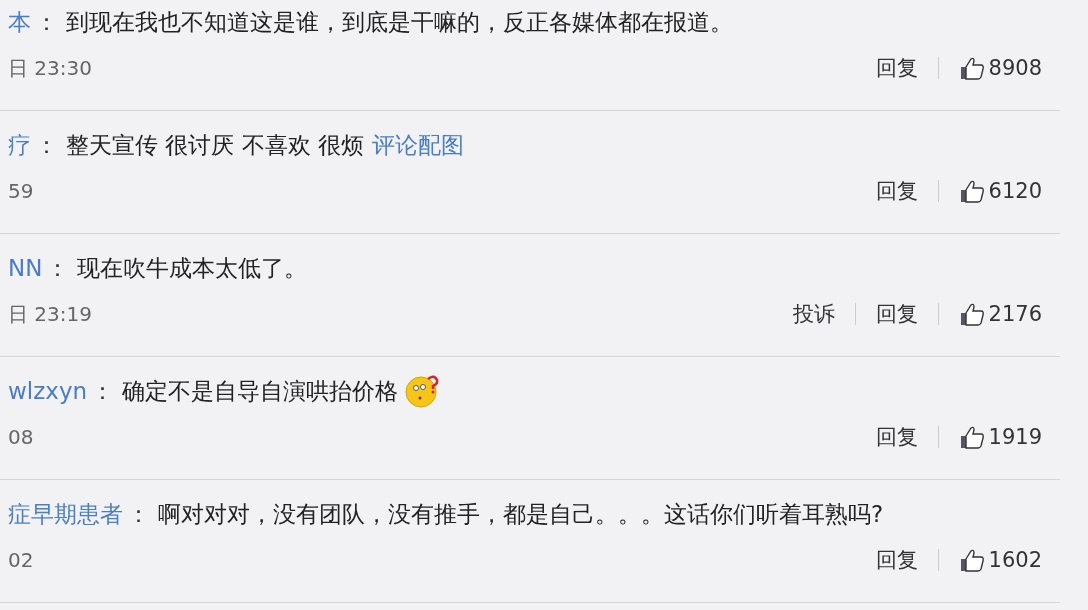 Image resolution: width=1088 pixels, height=610 pixels. Describe the element at coordinates (1000, 191) in the screenshot. I see `like-button: 6120` at that location.